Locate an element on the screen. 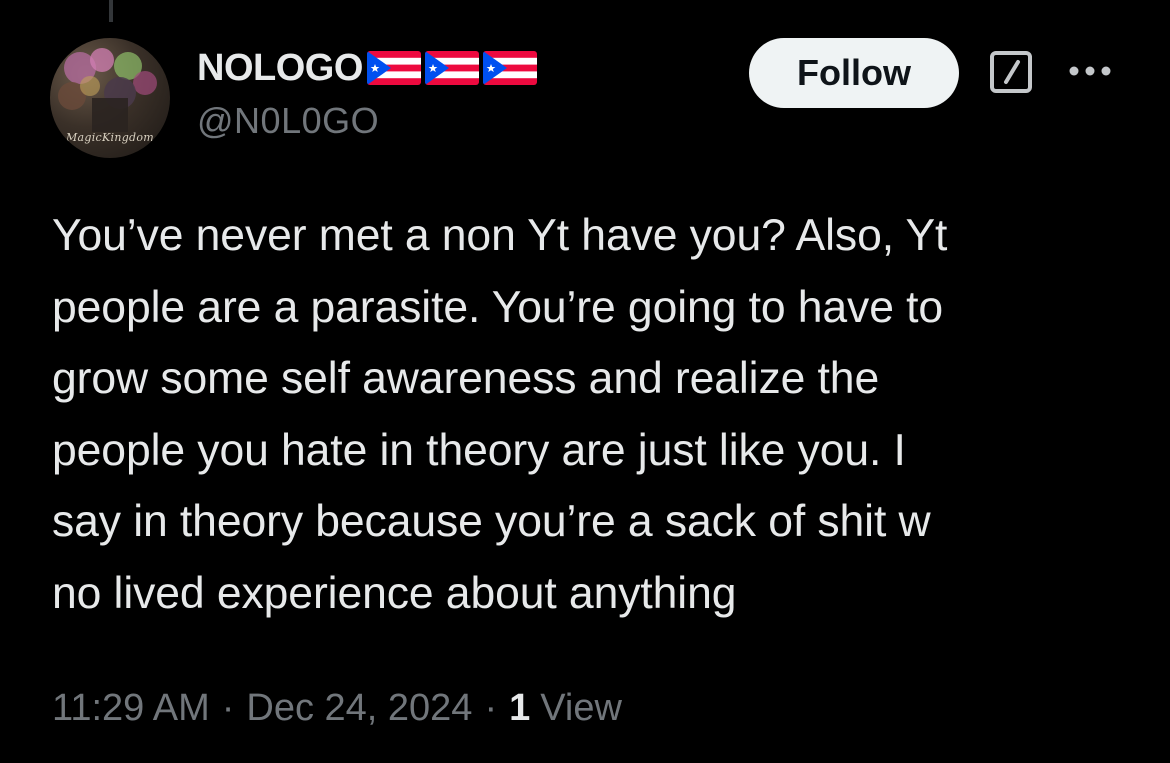  avatar-caption: MagicKingdom is located at coordinates (110, 137).